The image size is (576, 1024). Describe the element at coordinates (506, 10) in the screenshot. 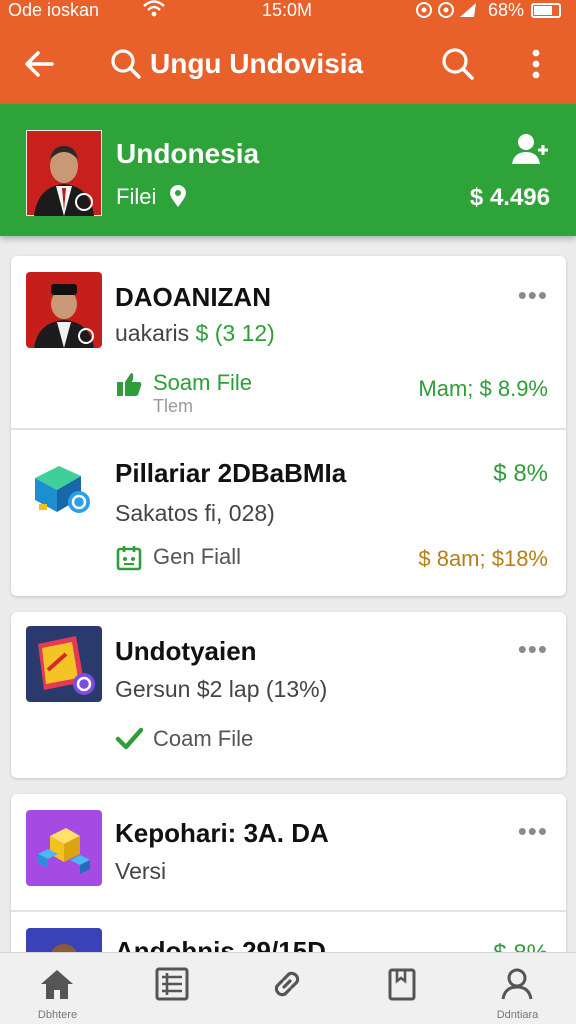

I see `battery-percent: 68%` at that location.